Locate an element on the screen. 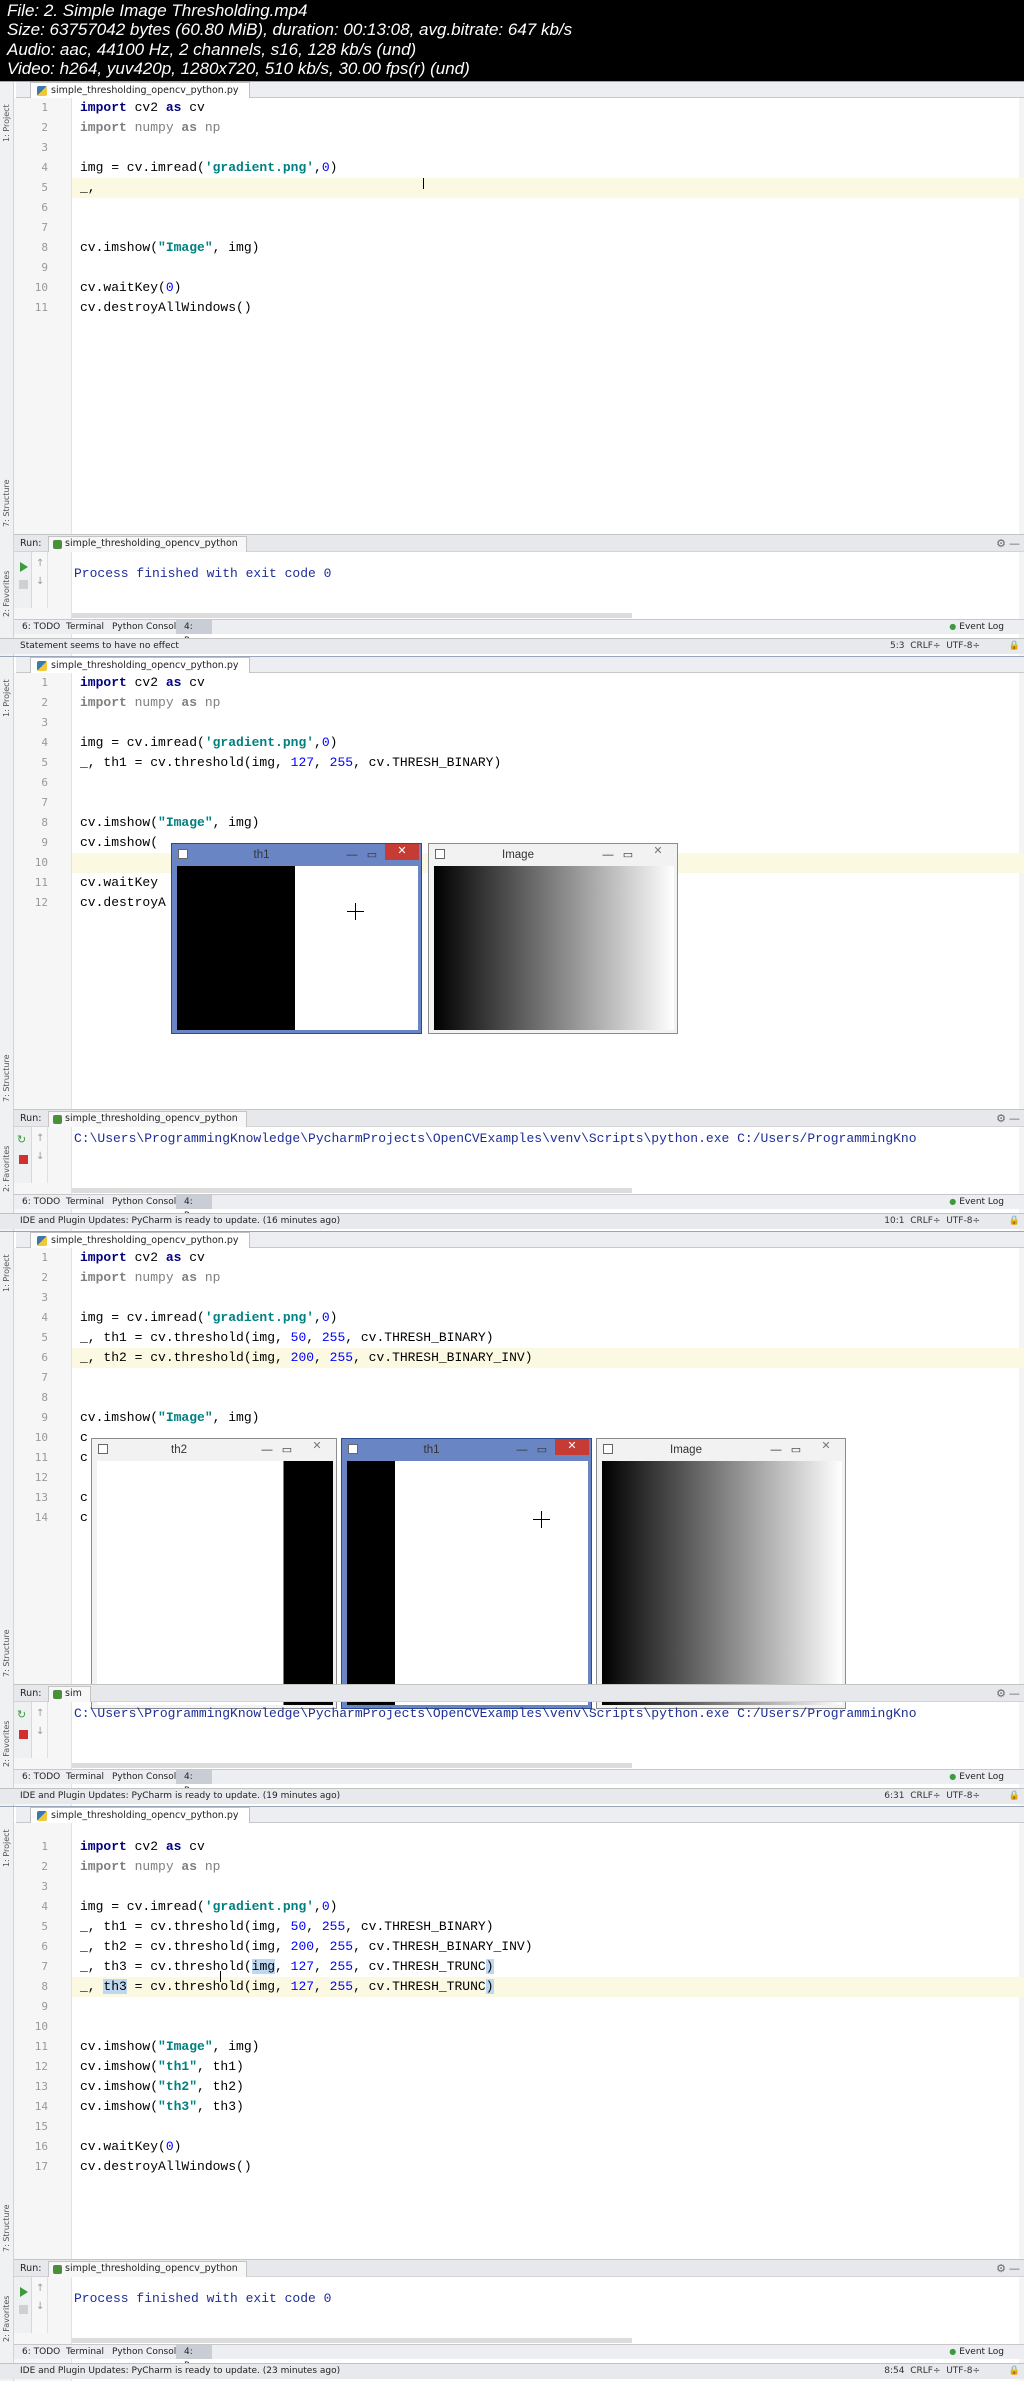 The image size is (1024, 2381). code-line: cv.imshow("th1", th1) is located at coordinates (547, 2067).